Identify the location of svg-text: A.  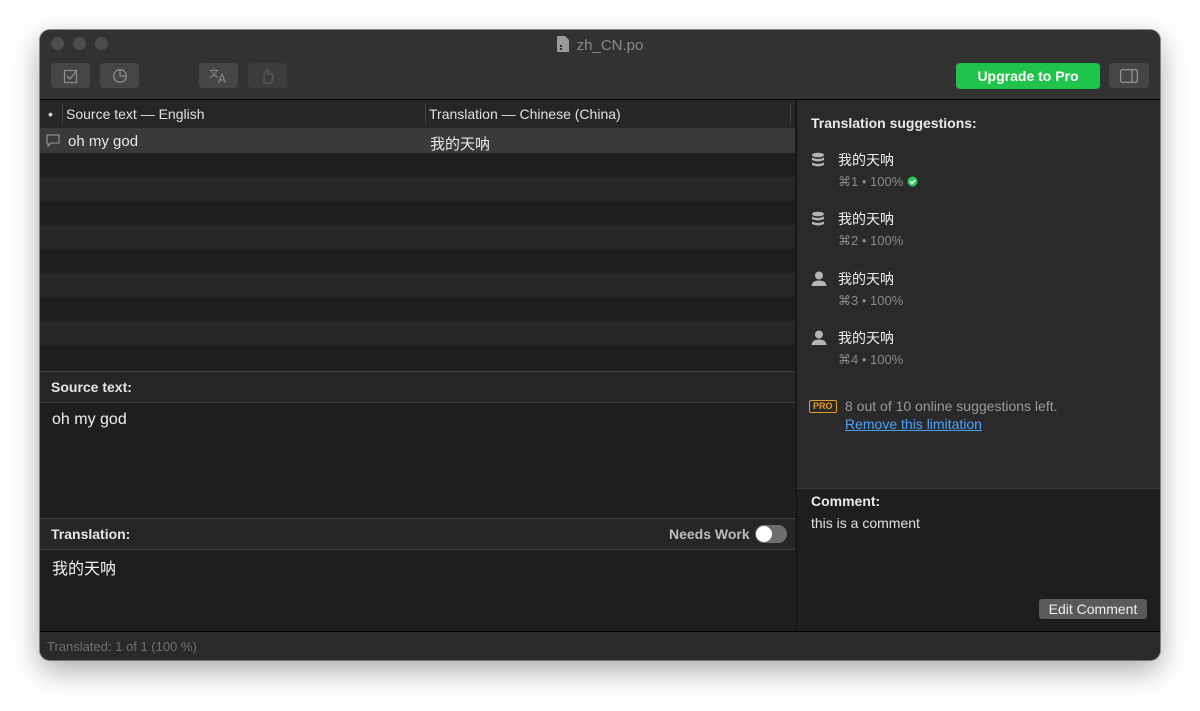
(222, 78).